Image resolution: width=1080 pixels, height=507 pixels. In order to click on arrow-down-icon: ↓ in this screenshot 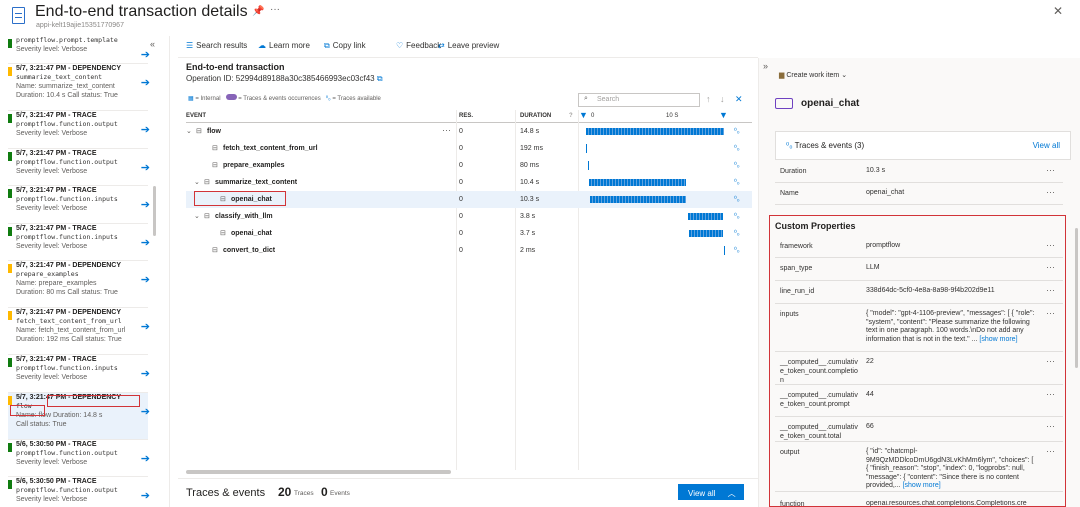, I will do `click(722, 99)`.